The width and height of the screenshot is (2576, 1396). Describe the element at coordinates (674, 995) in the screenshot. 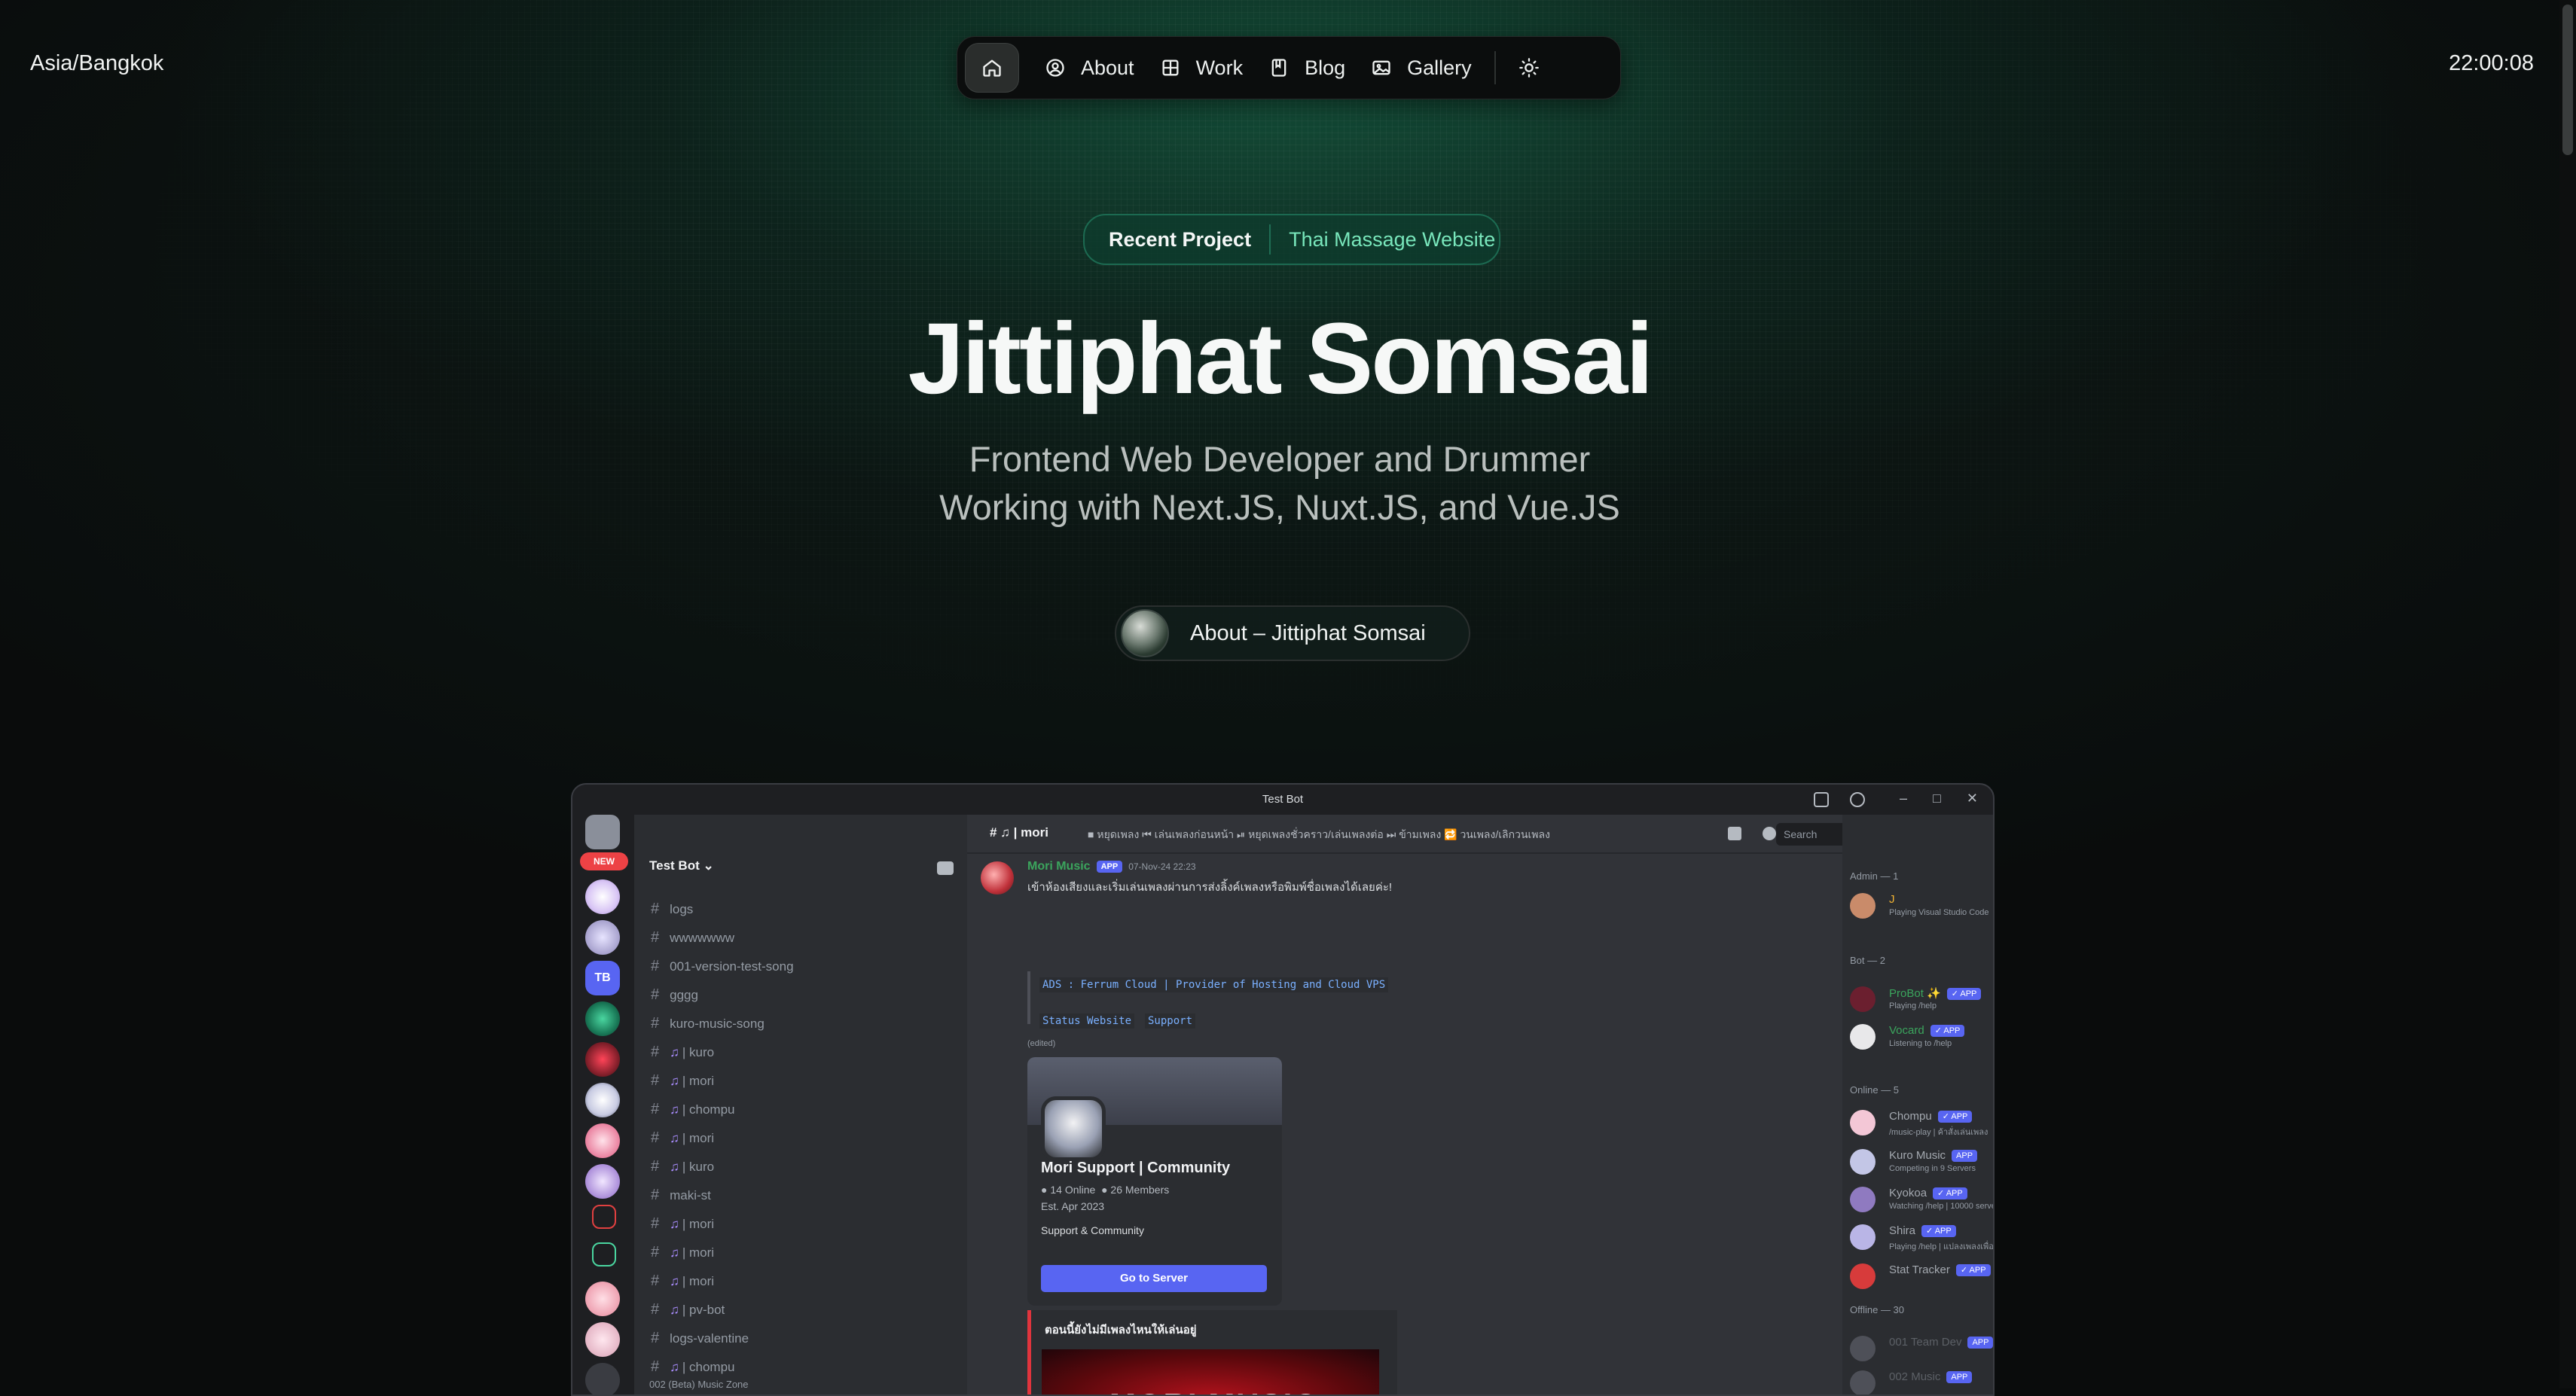

I see `channel-item: # gggg` at that location.